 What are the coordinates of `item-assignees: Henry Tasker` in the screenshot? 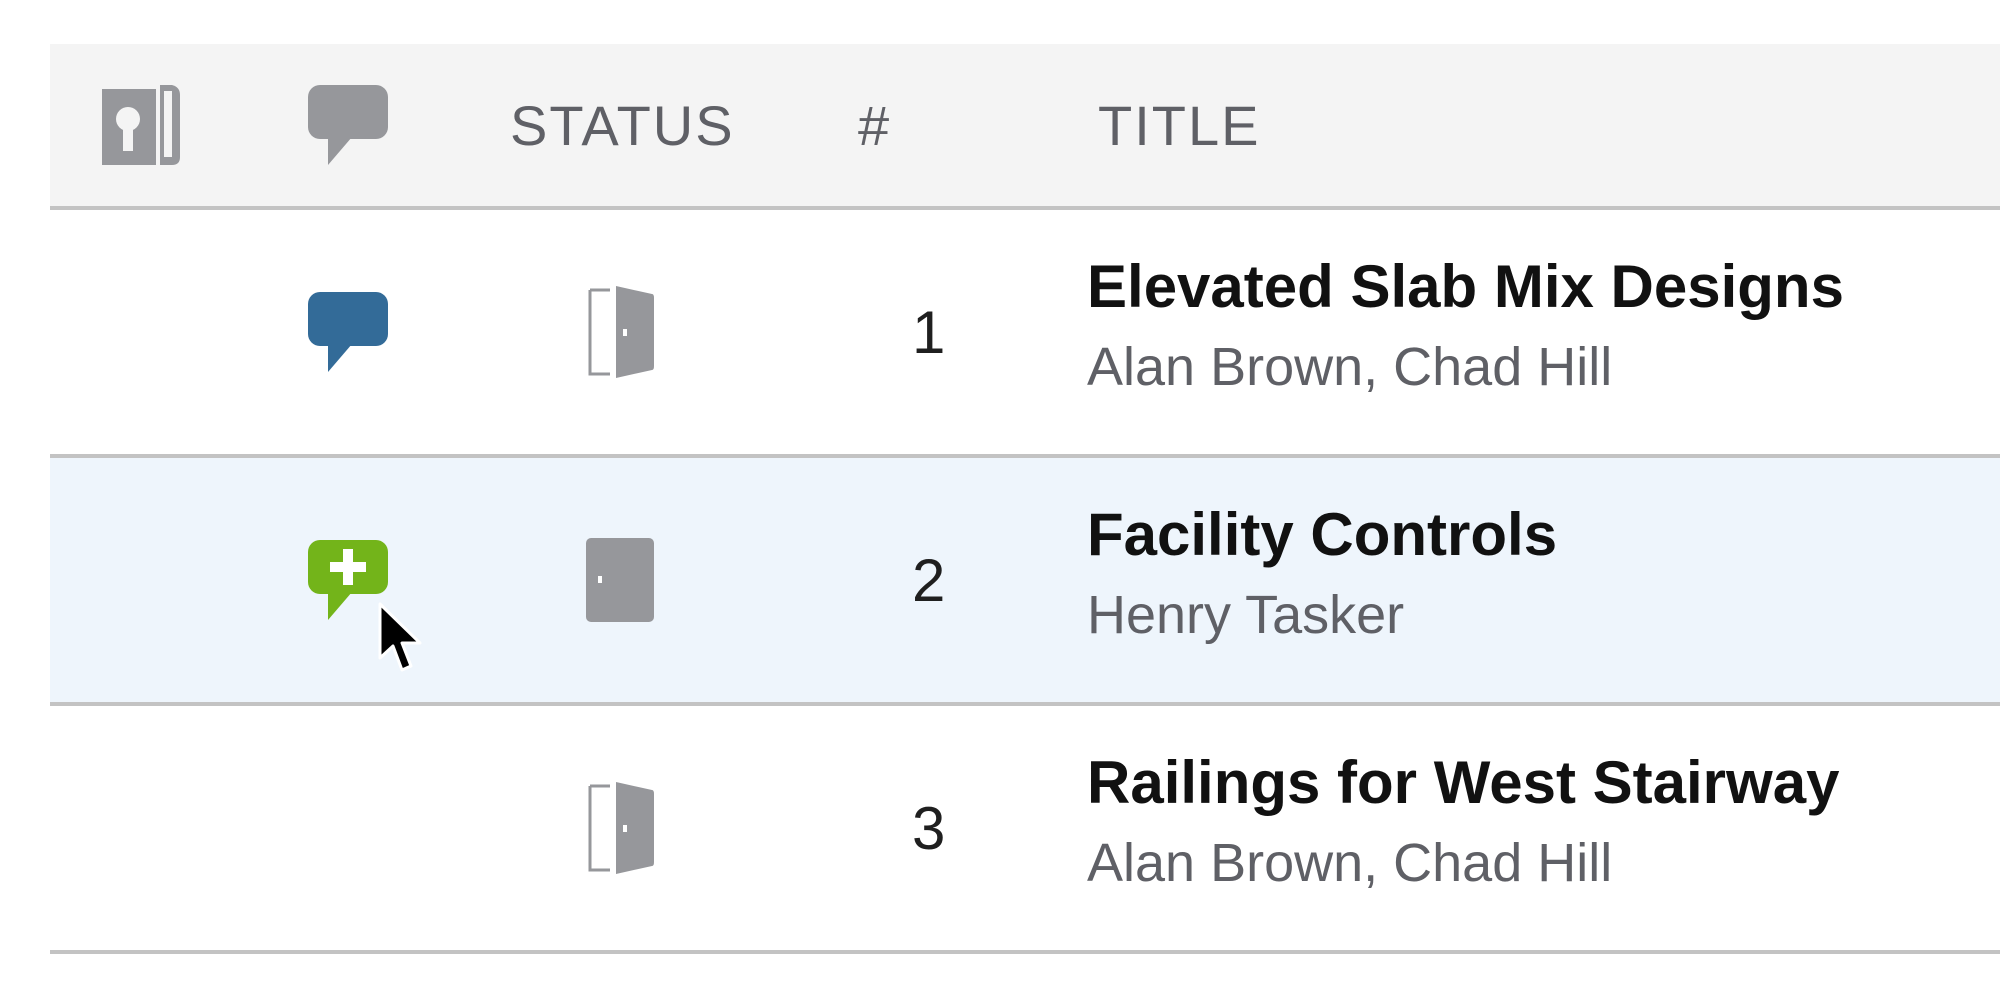 It's located at (1246, 615).